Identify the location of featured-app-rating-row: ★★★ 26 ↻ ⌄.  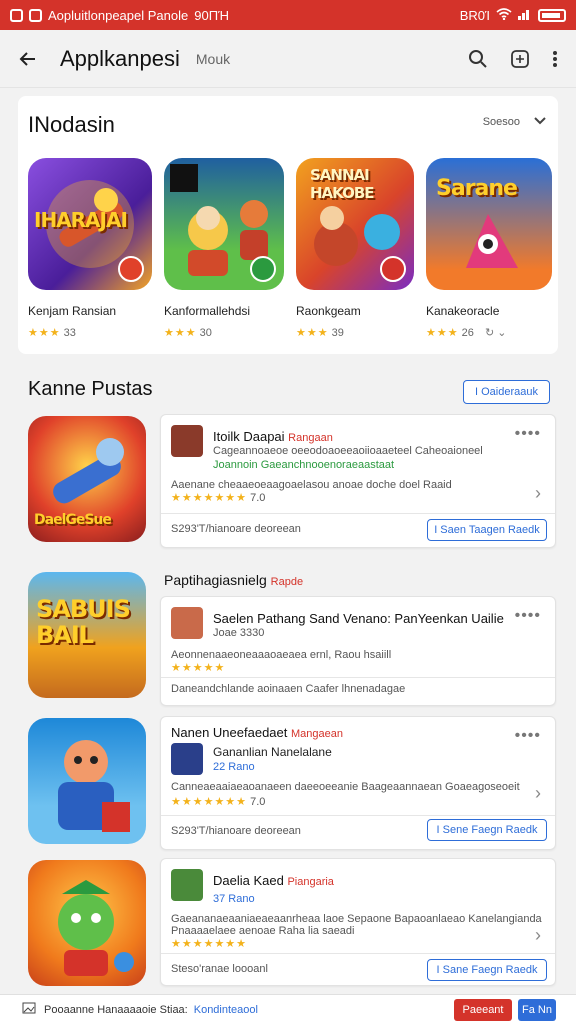
(489, 332).